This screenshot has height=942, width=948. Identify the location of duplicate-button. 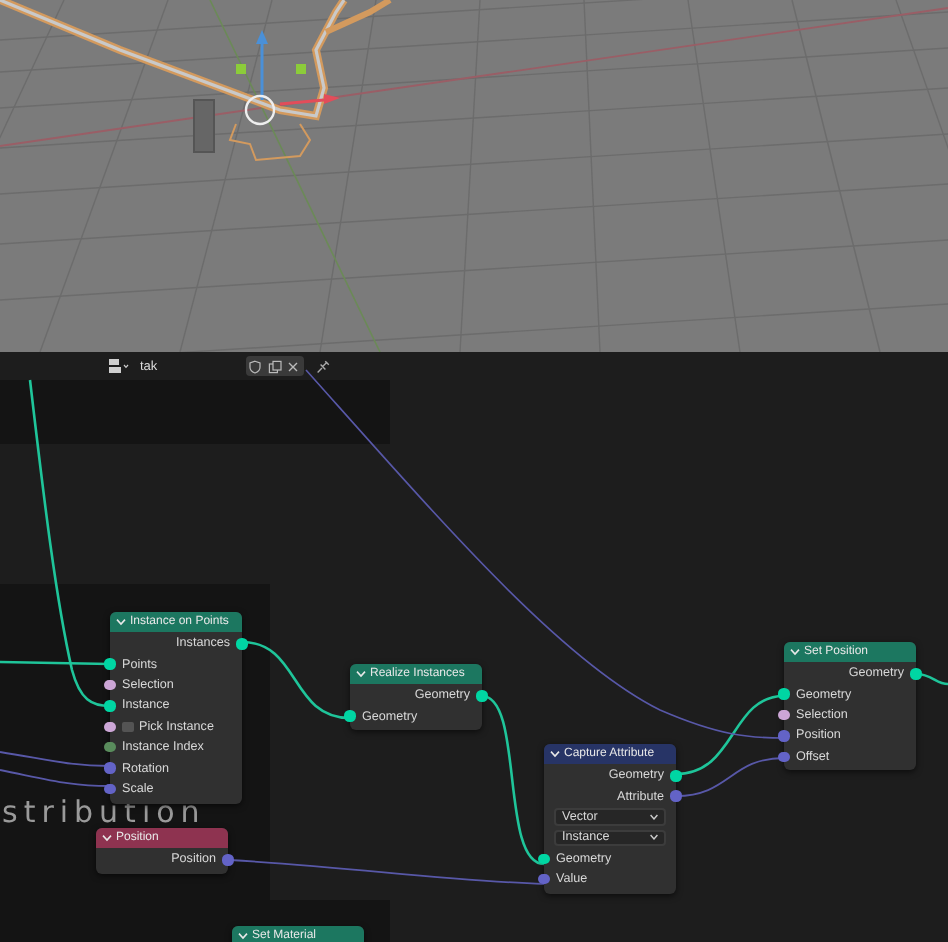
(274, 366).